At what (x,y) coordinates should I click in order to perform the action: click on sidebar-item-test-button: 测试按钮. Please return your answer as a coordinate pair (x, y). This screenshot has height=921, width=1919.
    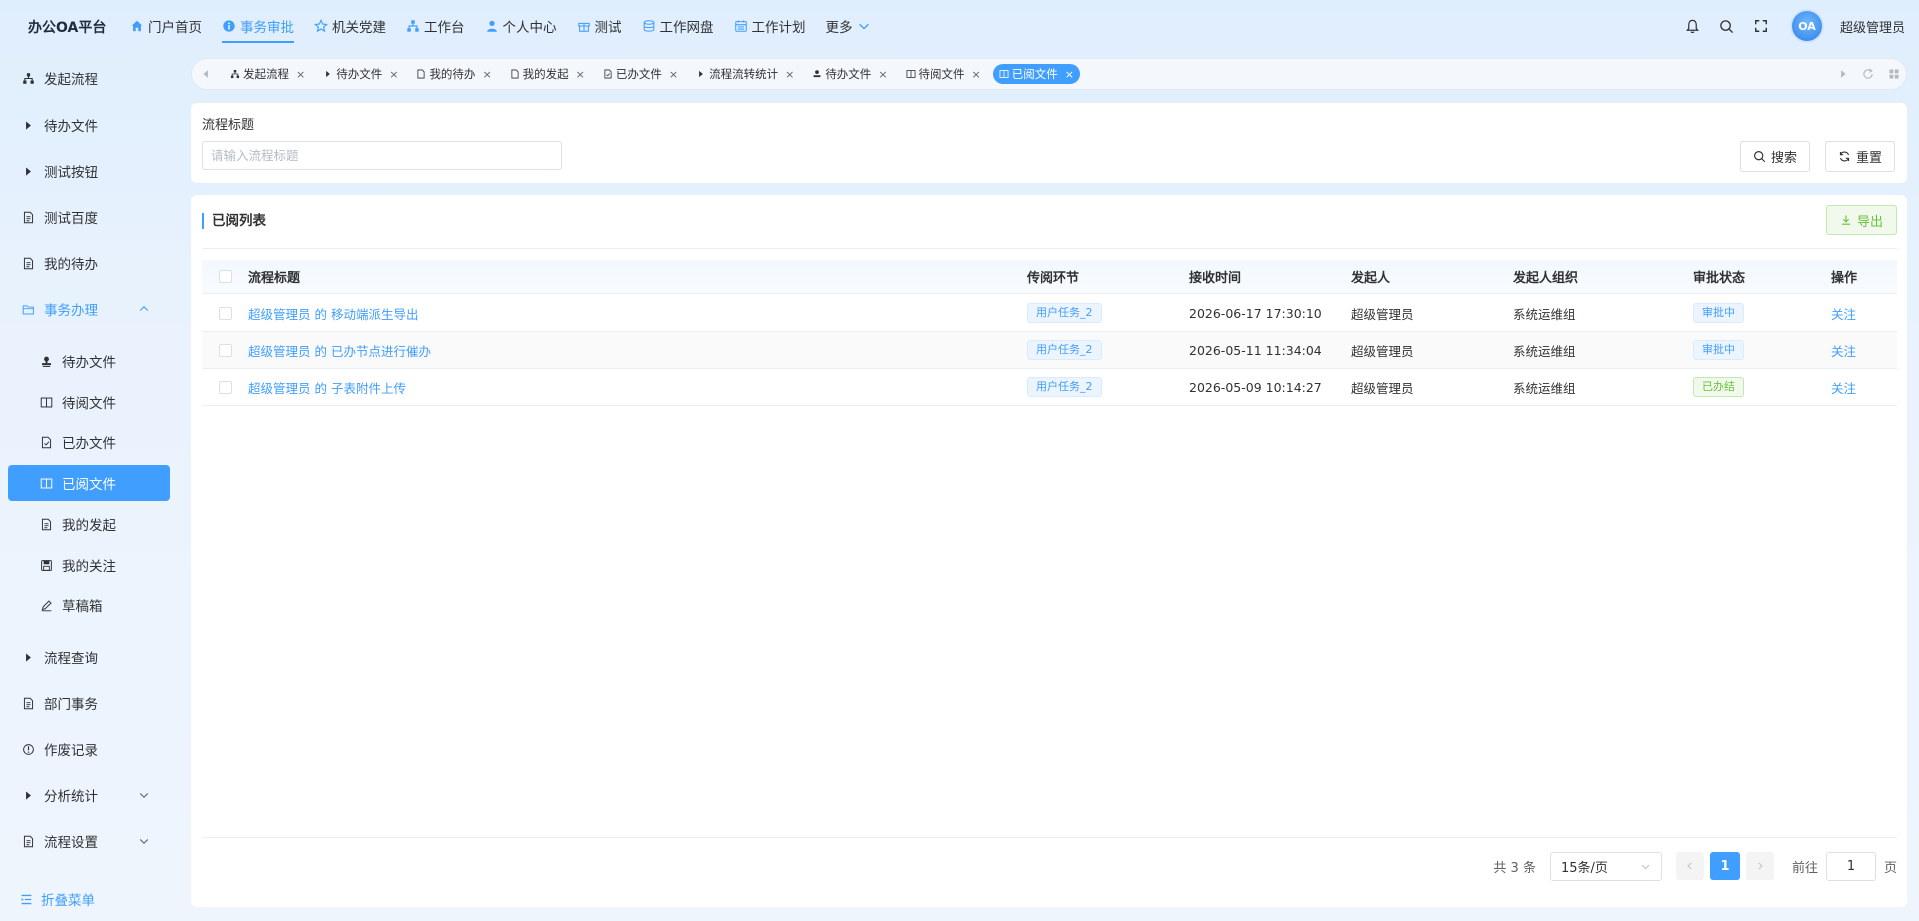
    Looking at the image, I should click on (89, 171).